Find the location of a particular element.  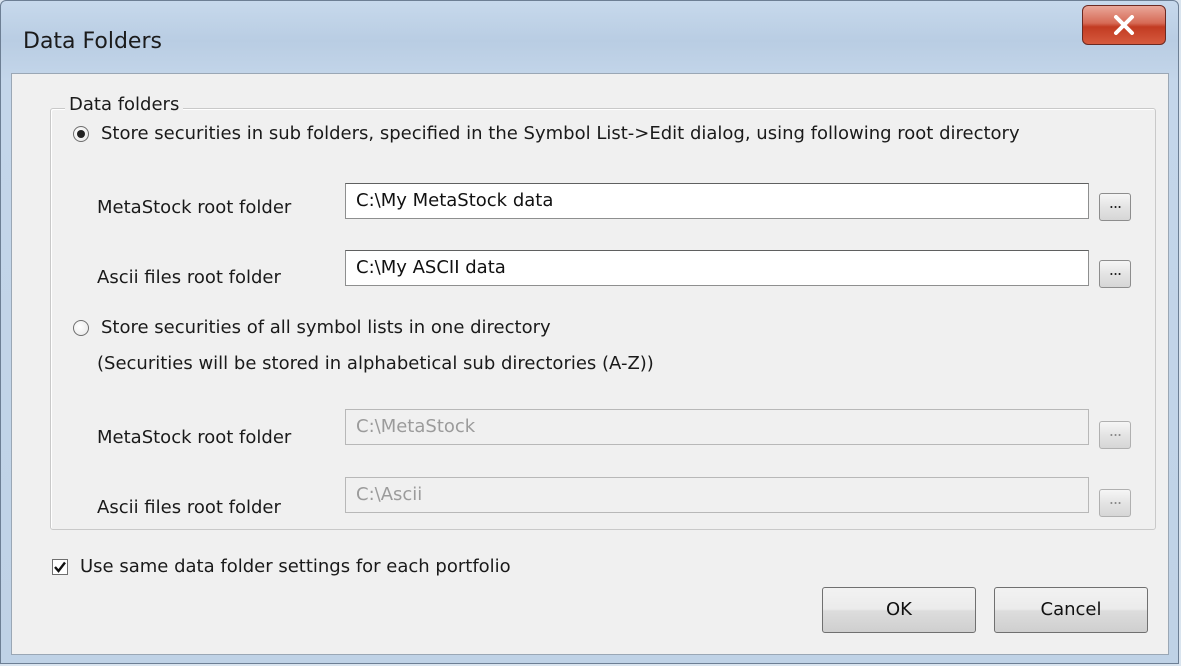

group-legend: Data folders is located at coordinates (124, 104).